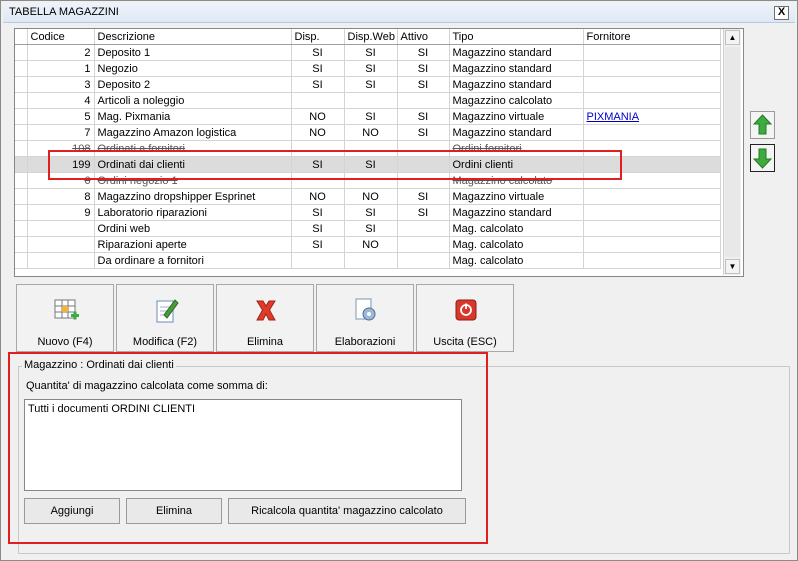 The height and width of the screenshot is (561, 798). I want to click on column-header: Disp.Web, so click(371, 37).